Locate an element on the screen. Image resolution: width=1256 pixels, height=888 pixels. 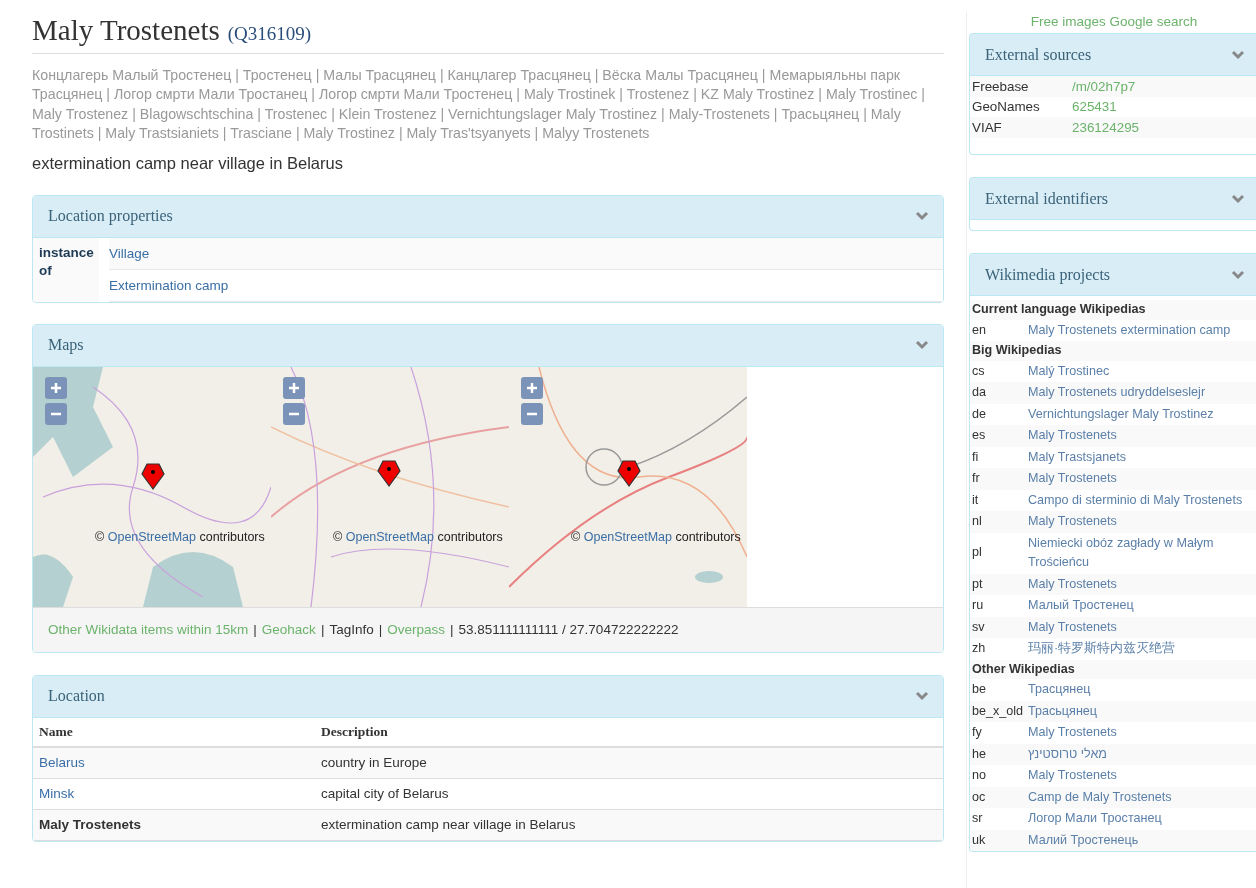
wiki-article-link: מאלי טרוסטינץ is located at coordinates (1142, 754).